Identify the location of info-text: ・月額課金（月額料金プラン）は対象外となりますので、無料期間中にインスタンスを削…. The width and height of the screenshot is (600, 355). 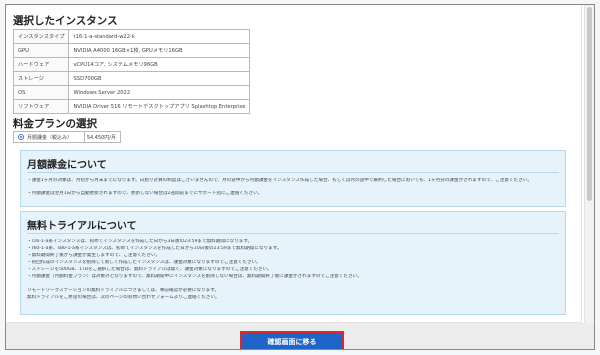
(194, 276).